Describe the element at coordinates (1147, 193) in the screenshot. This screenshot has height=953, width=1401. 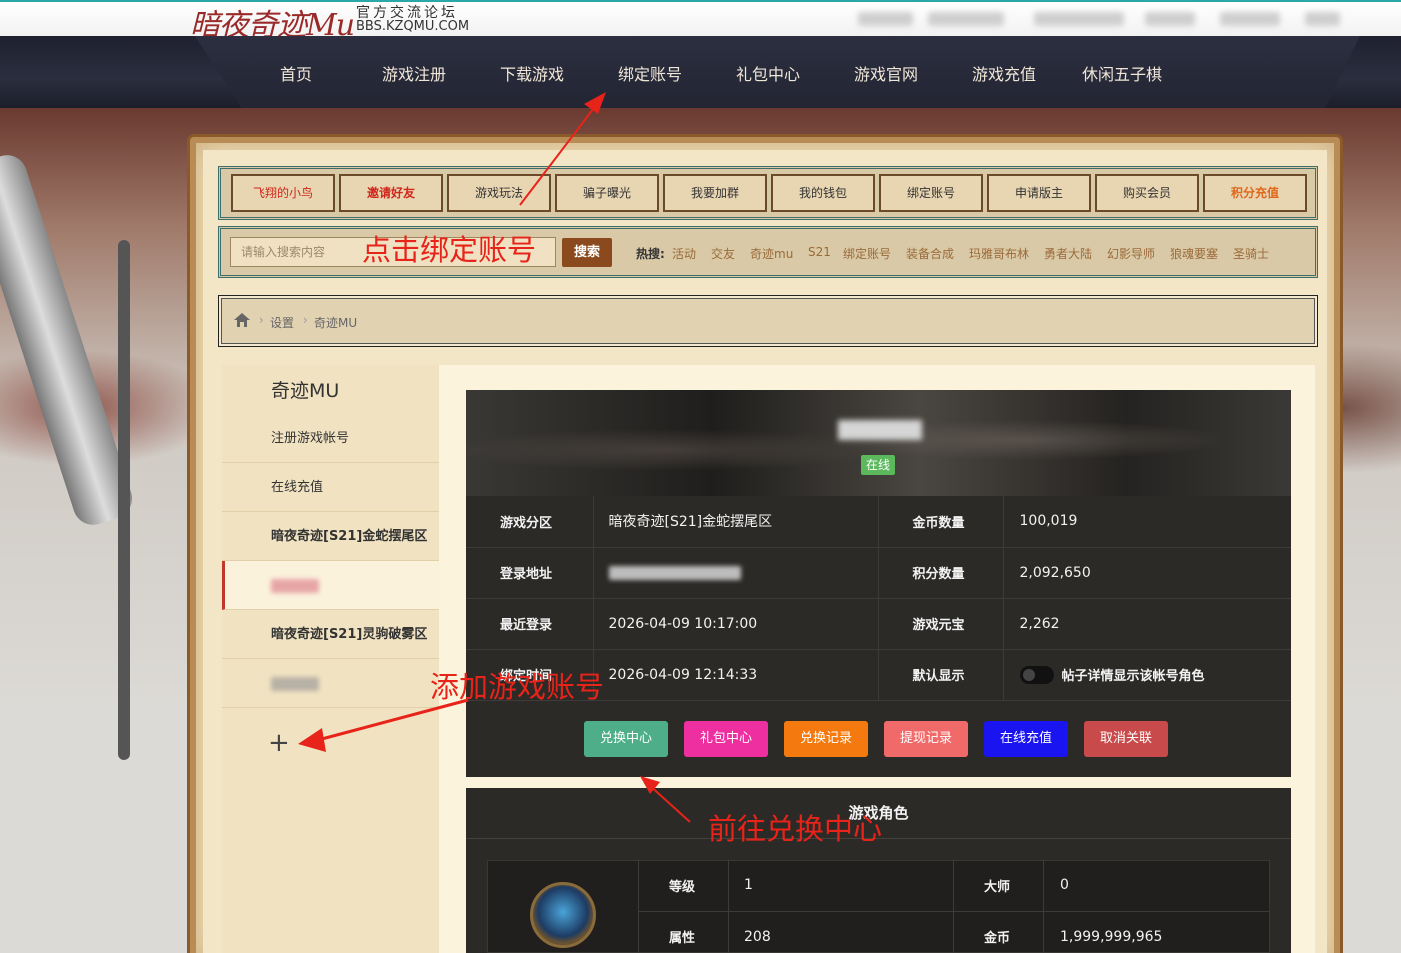
I see `quick-link-buy-vip: 购买会员` at that location.